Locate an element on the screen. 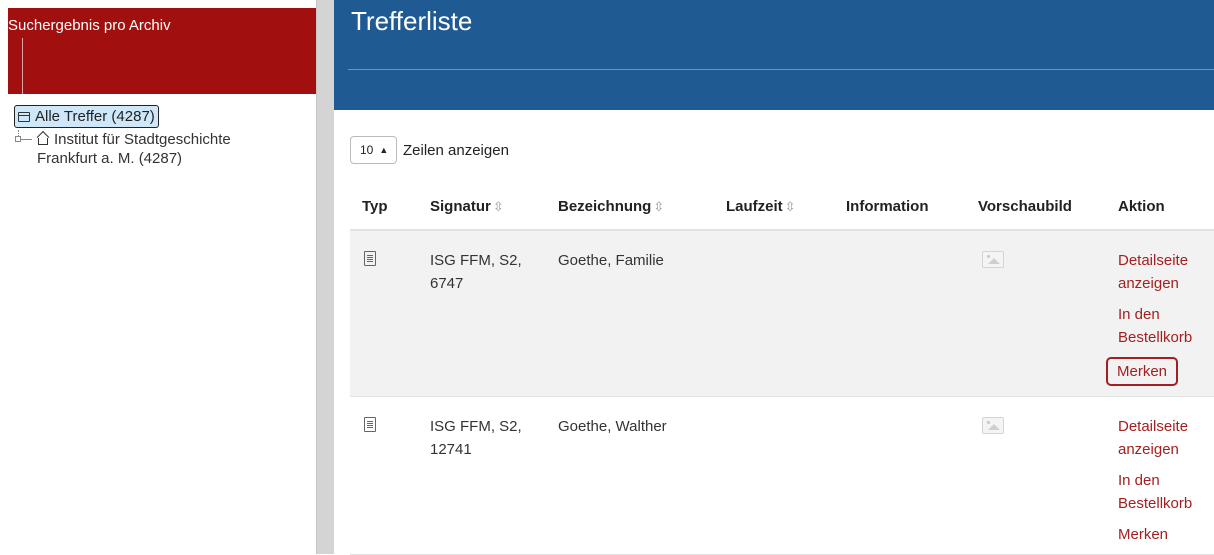  rows-per-page-label: Zeilen anzeigen is located at coordinates (456, 150).